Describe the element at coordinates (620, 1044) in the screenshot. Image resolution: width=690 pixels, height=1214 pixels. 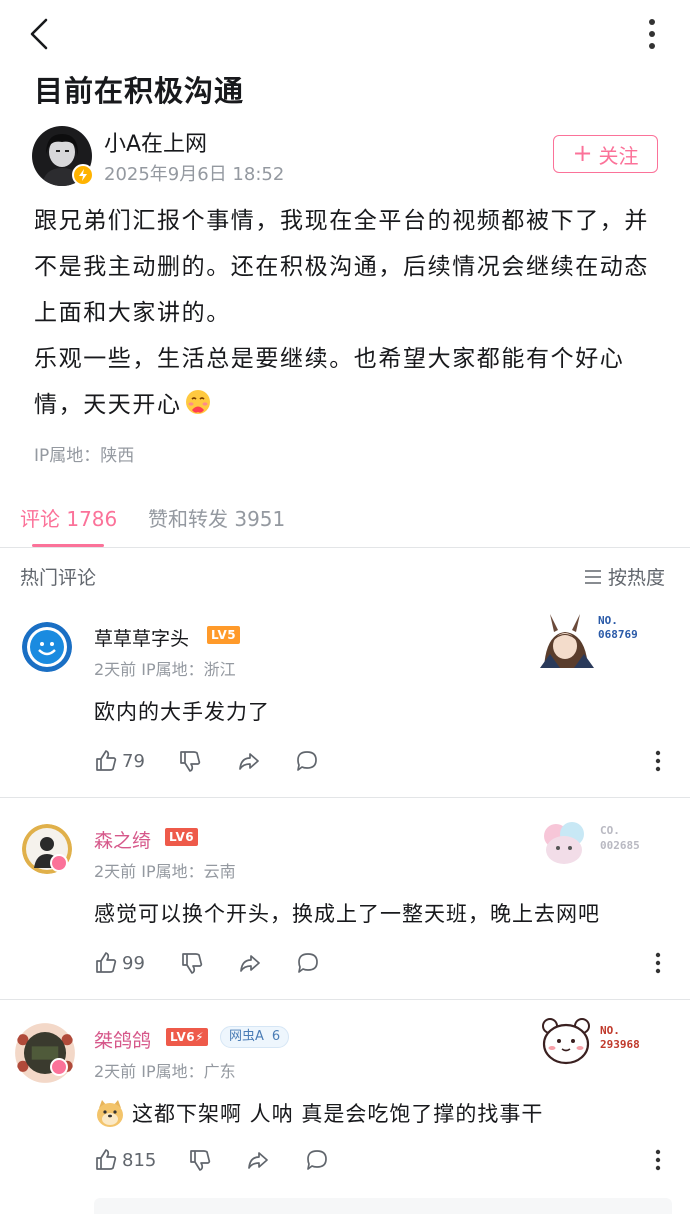
I see `decoration-number: 293968` at that location.